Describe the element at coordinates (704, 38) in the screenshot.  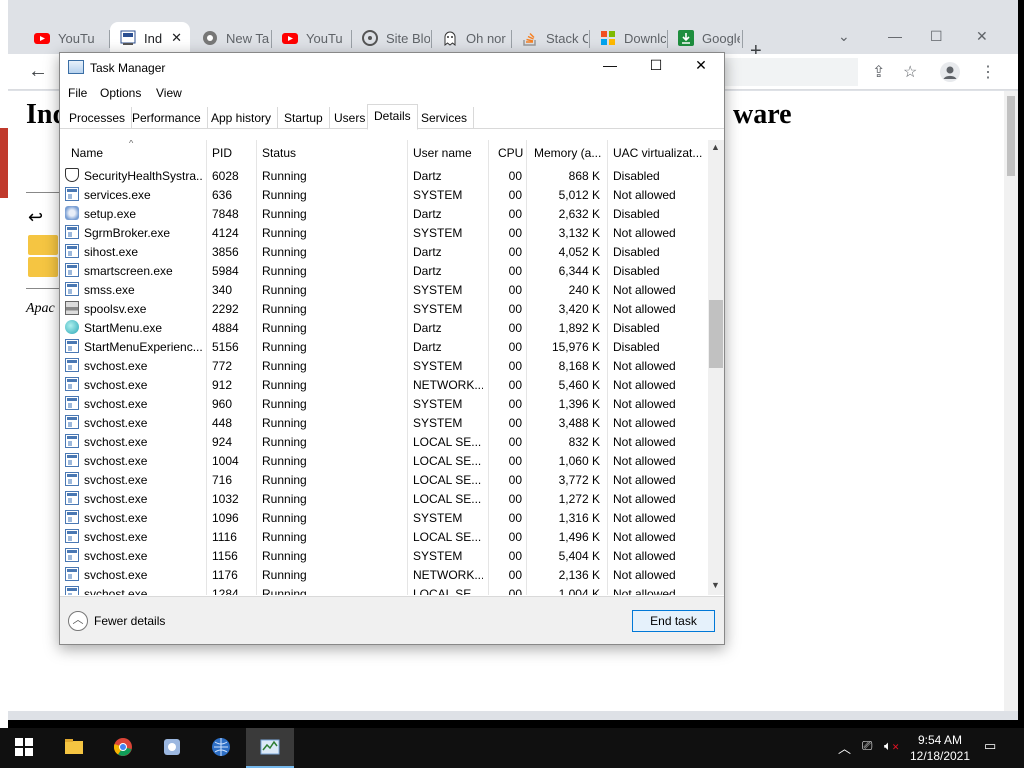
I see `browser-tab: Google` at that location.